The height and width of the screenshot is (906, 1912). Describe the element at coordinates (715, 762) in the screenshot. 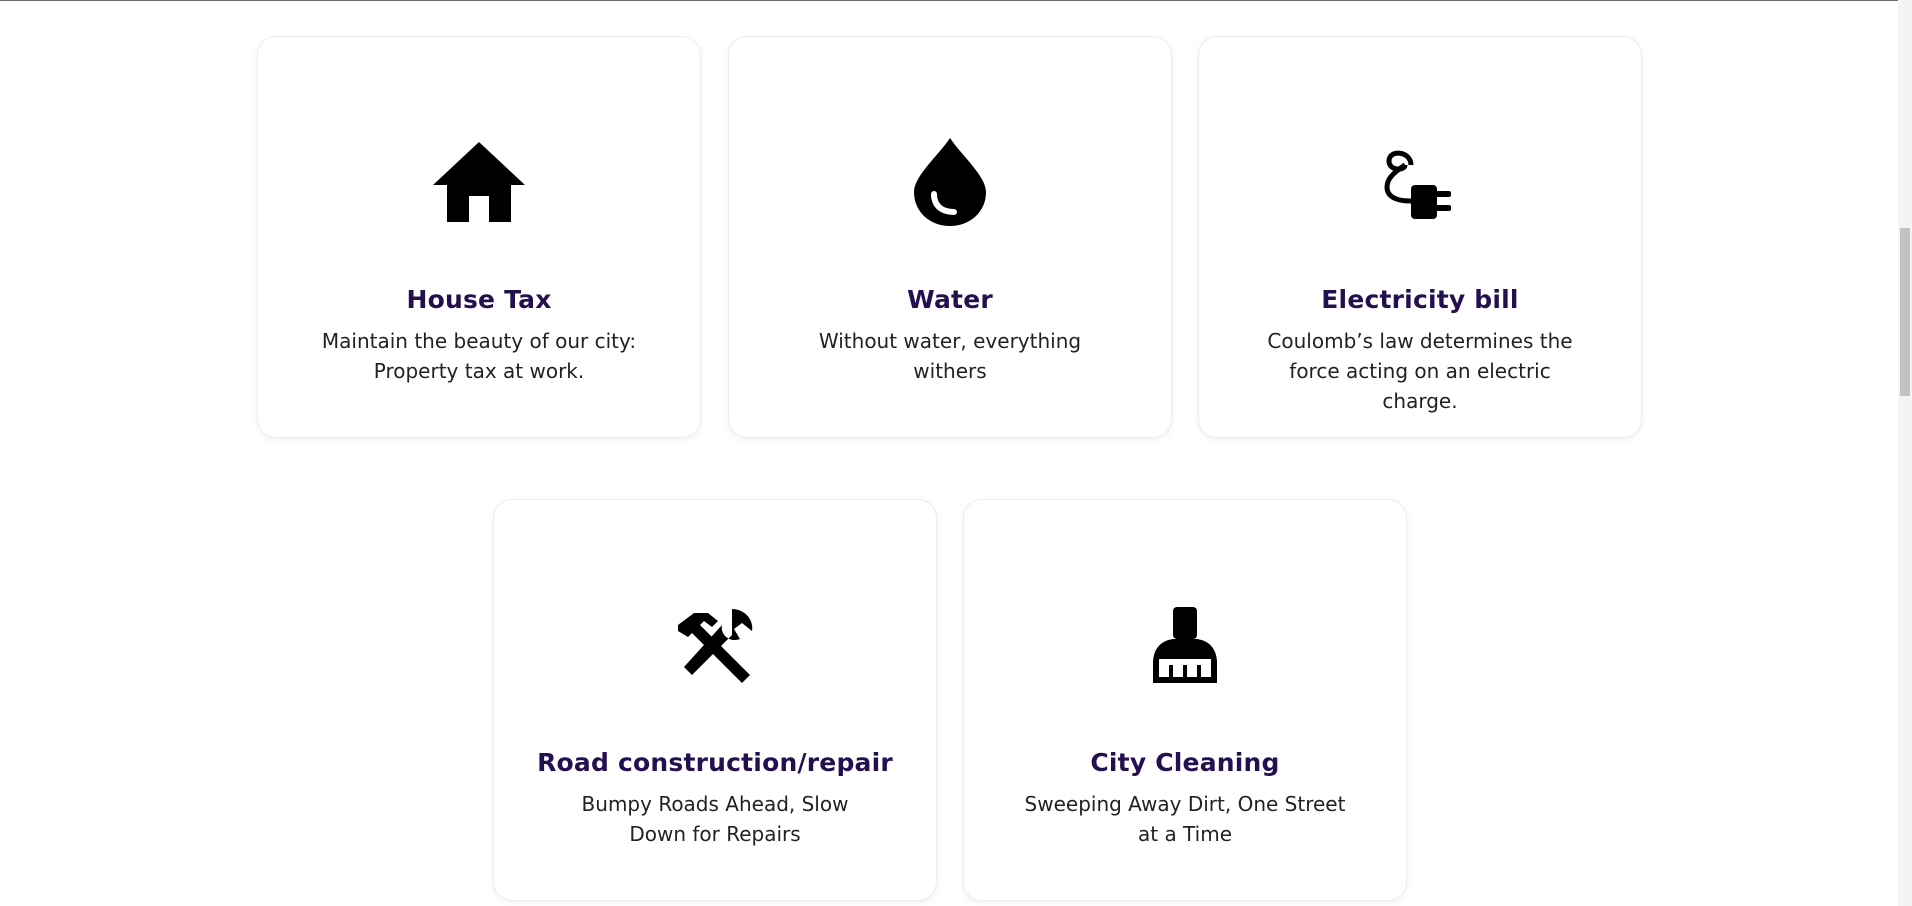

I see `service-title: Road construction/repair` at that location.